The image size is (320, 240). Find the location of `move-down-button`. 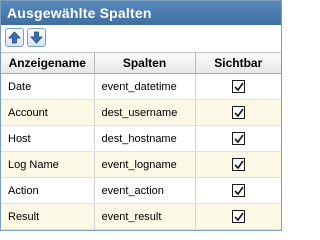

move-down-button is located at coordinates (36, 37).